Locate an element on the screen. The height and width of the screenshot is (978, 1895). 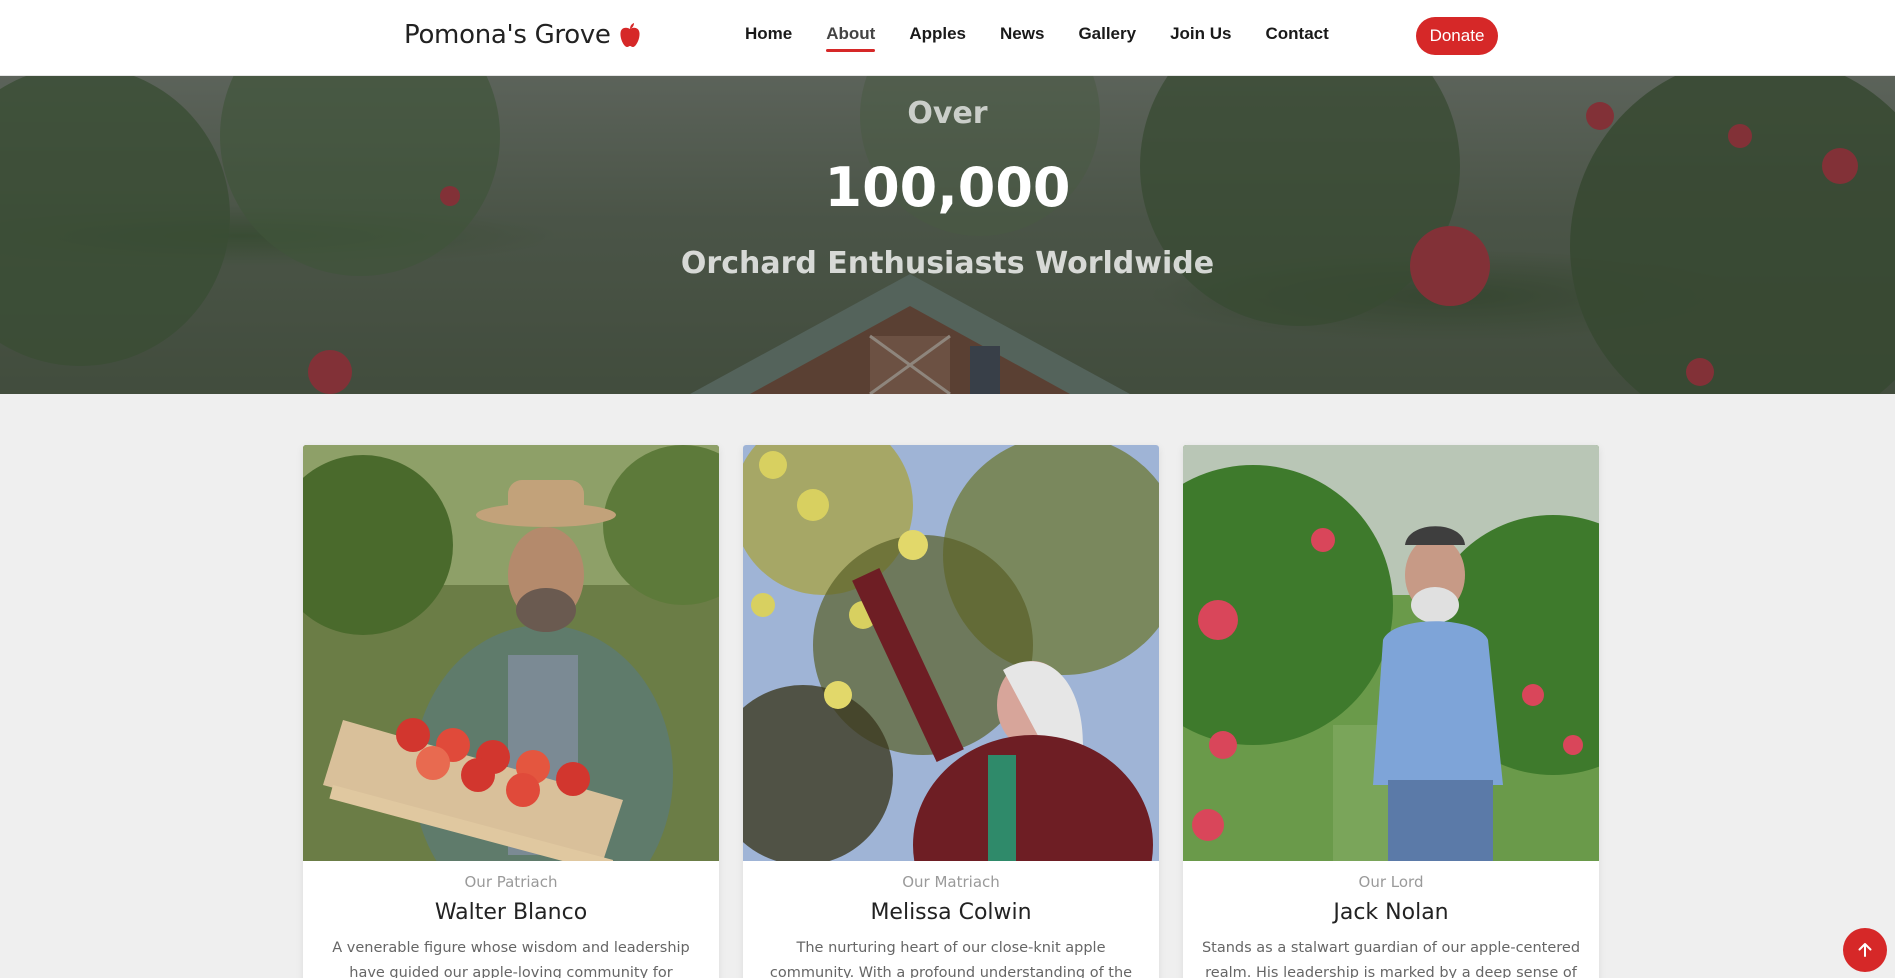
member-role: Our Matriach is located at coordinates (951, 882).